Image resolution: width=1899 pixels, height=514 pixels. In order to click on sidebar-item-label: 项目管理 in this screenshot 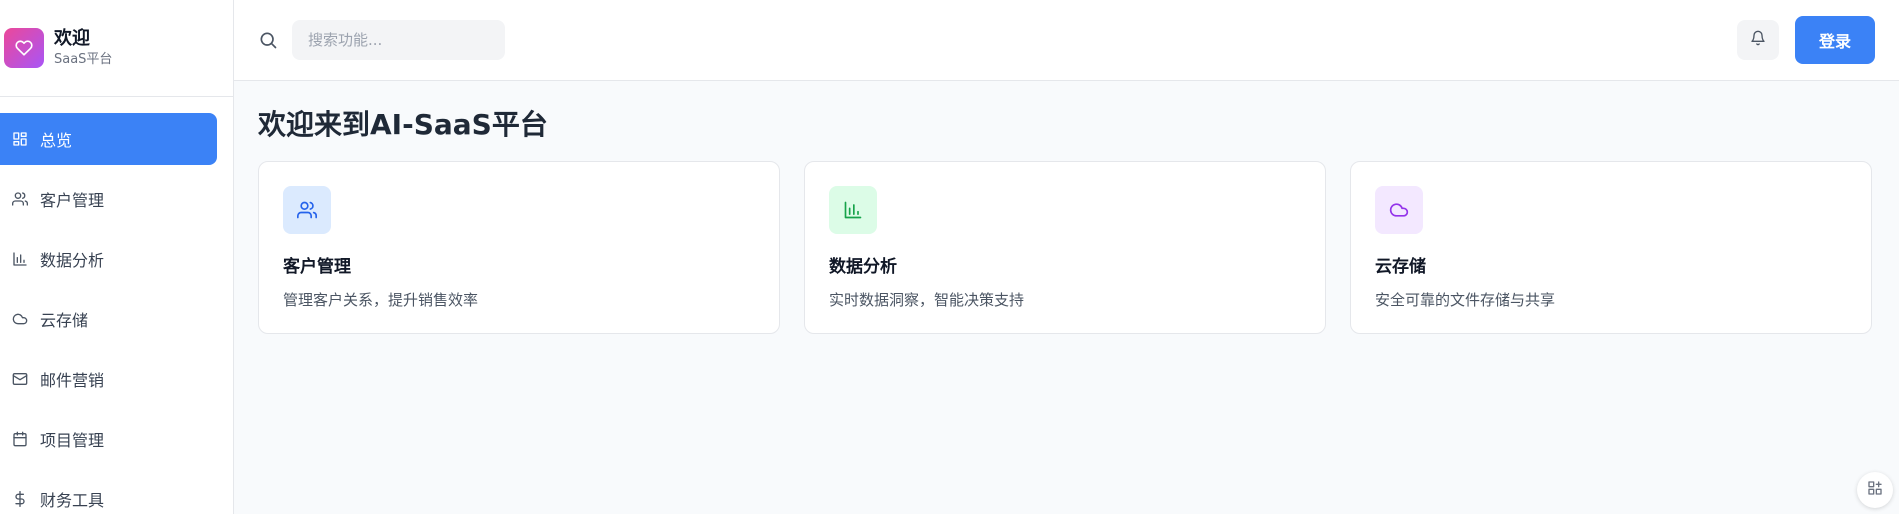, I will do `click(72, 440)`.